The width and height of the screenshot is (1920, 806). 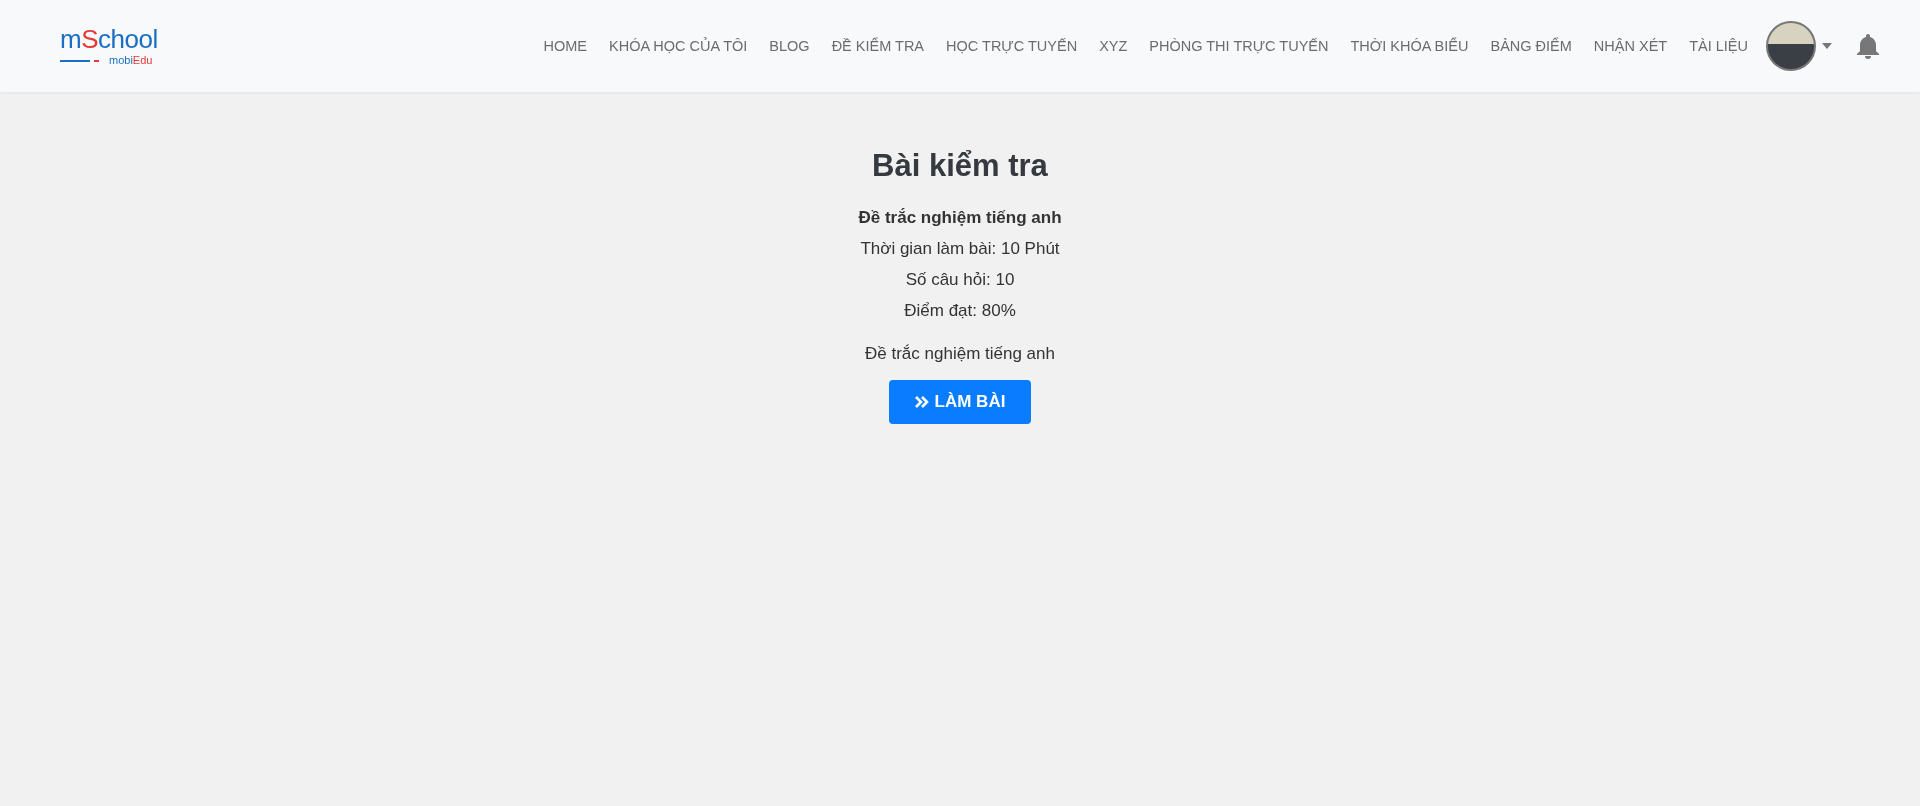 I want to click on double-chevron-icon, so click(x=921, y=402).